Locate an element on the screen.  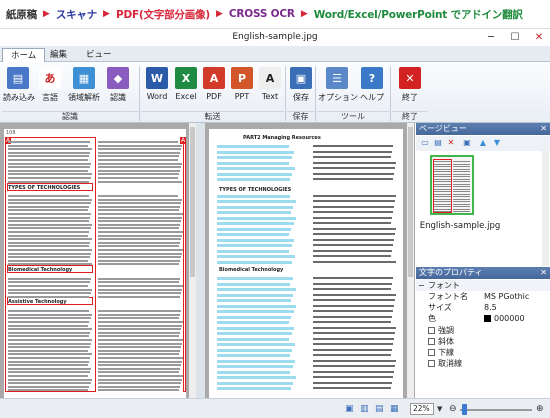
zoom-in-icon: ⊕ is located at coordinates (540, 409).